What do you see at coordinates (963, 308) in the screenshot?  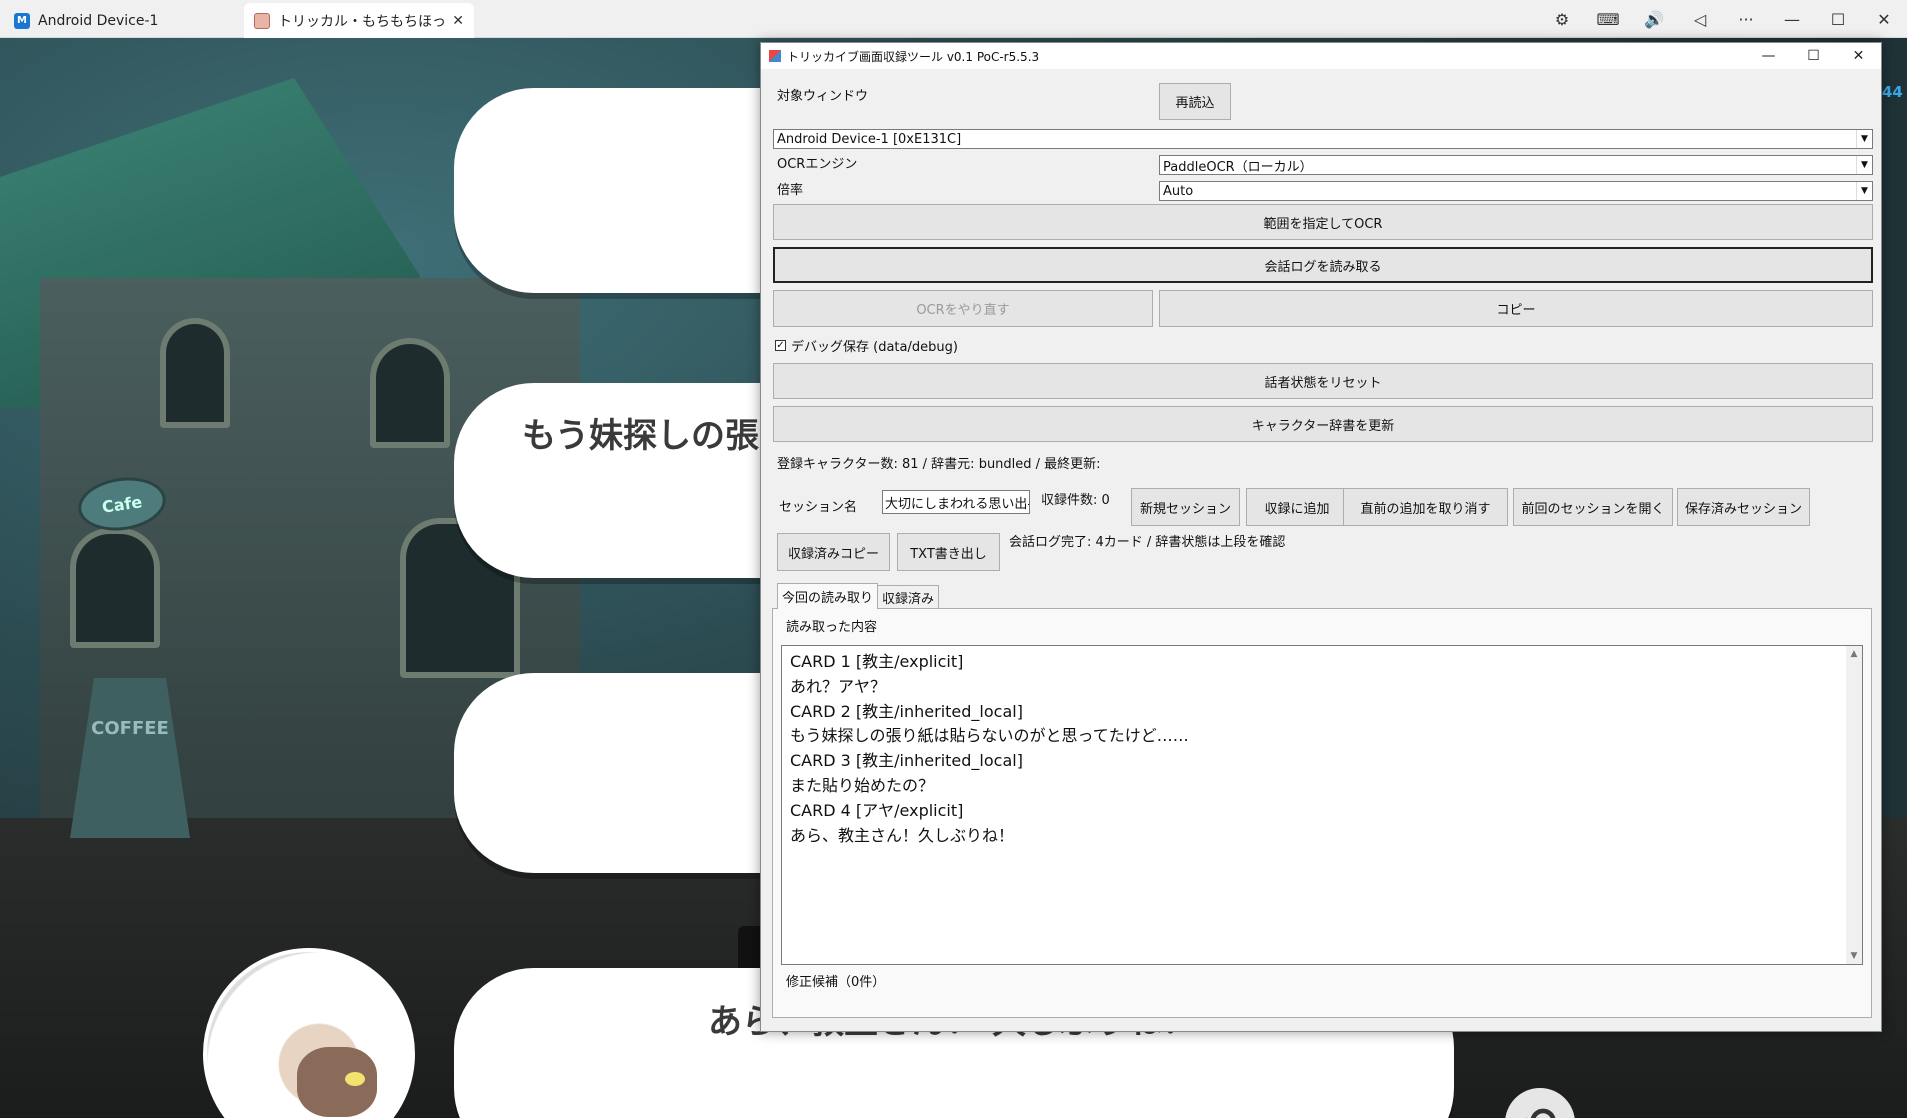 I see `redo-ocr-button: OCRをやり直す` at bounding box center [963, 308].